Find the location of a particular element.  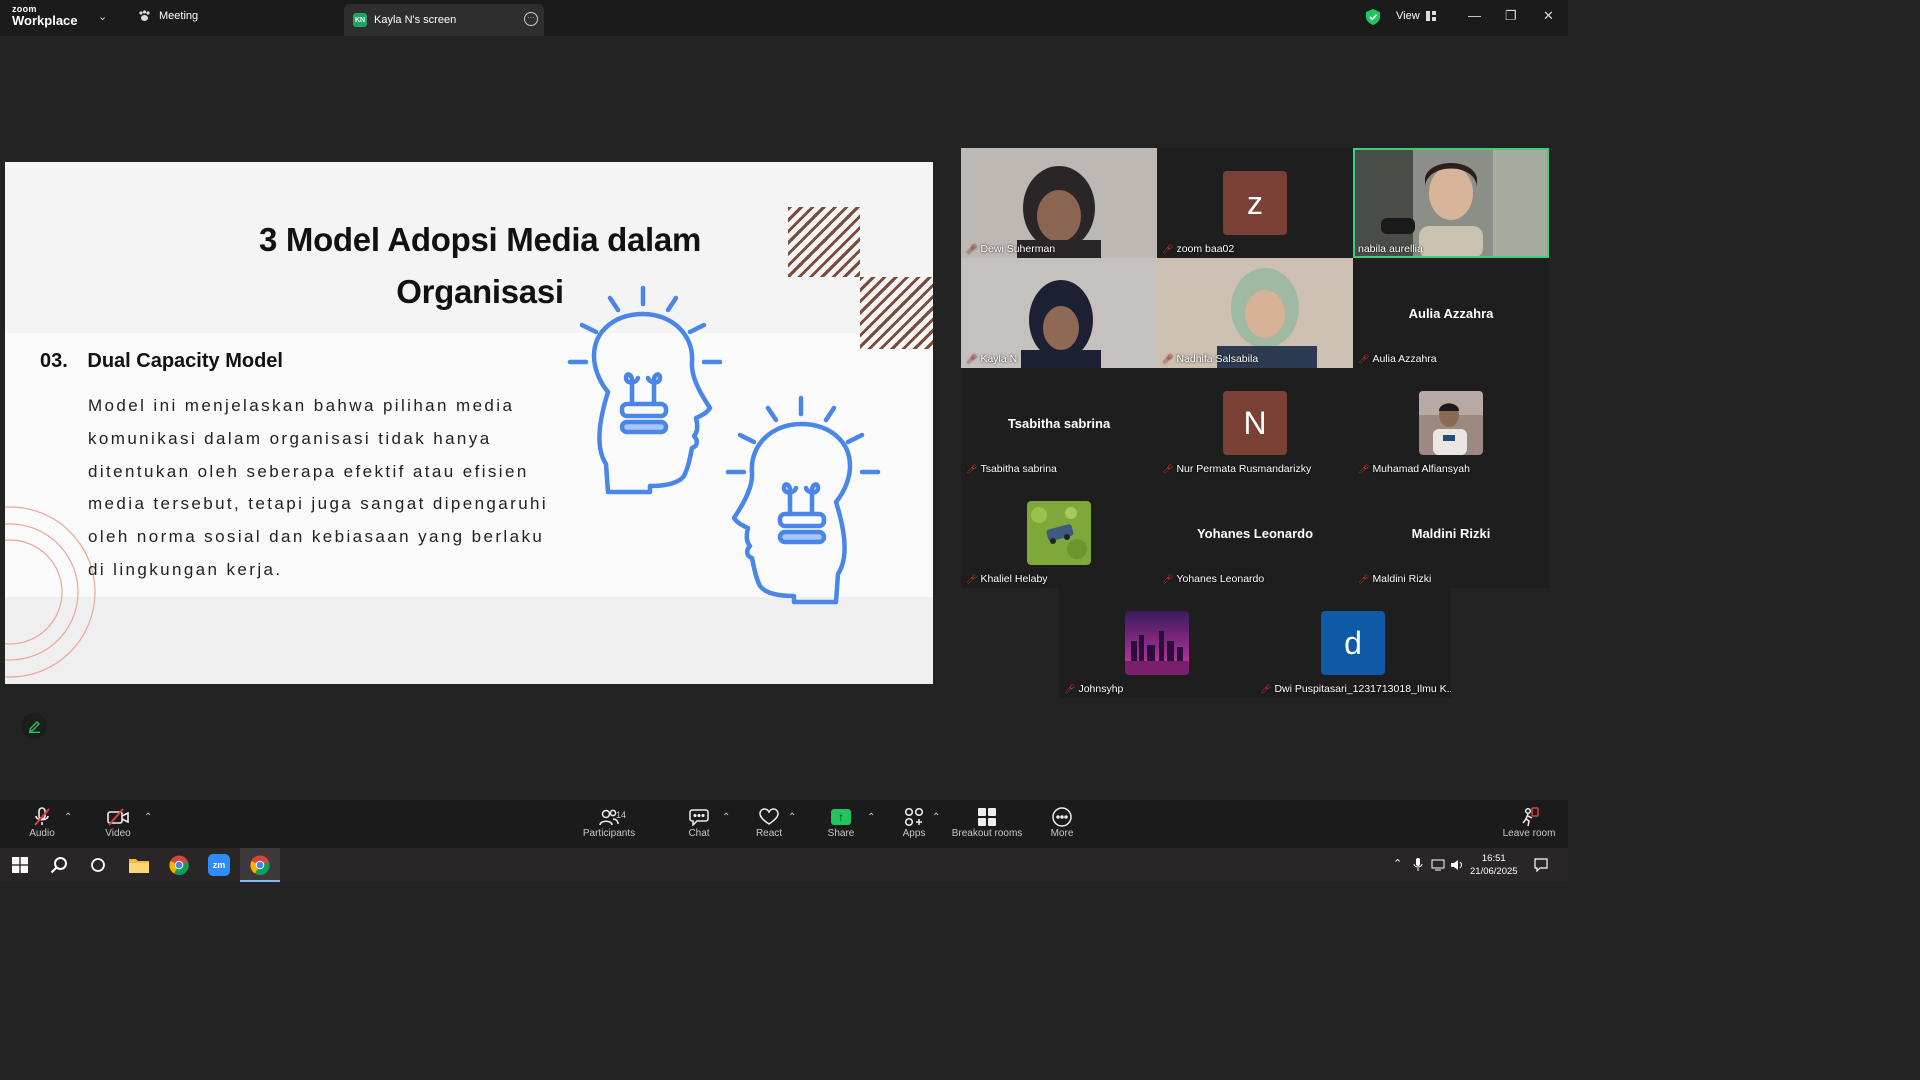

video-button: Video is located at coordinates (118, 822).